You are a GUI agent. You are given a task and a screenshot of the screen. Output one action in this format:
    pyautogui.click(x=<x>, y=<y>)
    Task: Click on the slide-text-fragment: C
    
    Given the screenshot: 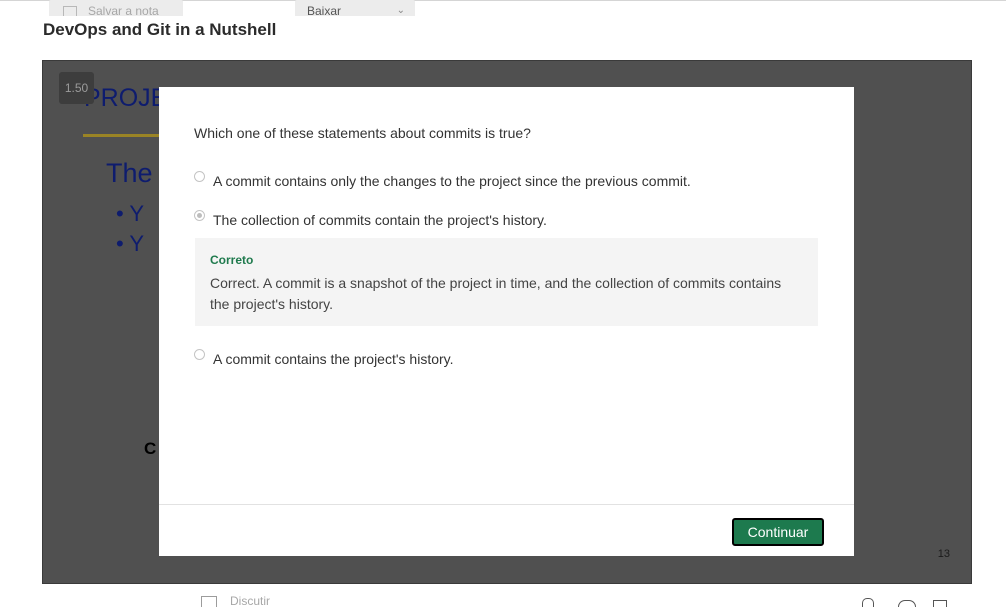 What is the action you would take?
    pyautogui.click(x=150, y=448)
    